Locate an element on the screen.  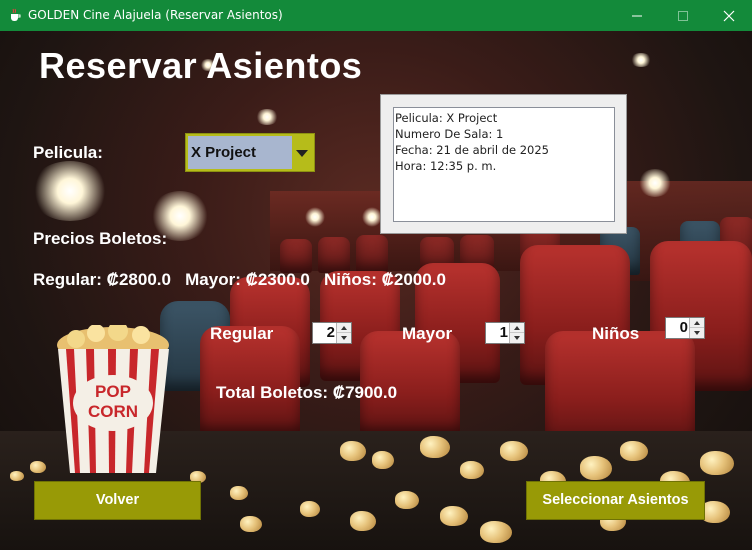
mayor-count: 1 is located at coordinates (498, 333).